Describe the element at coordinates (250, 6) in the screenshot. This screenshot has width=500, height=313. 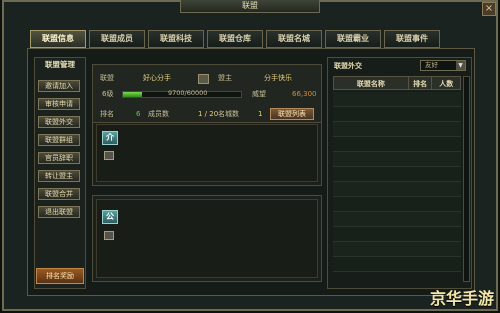
I see `window-title: 联盟` at that location.